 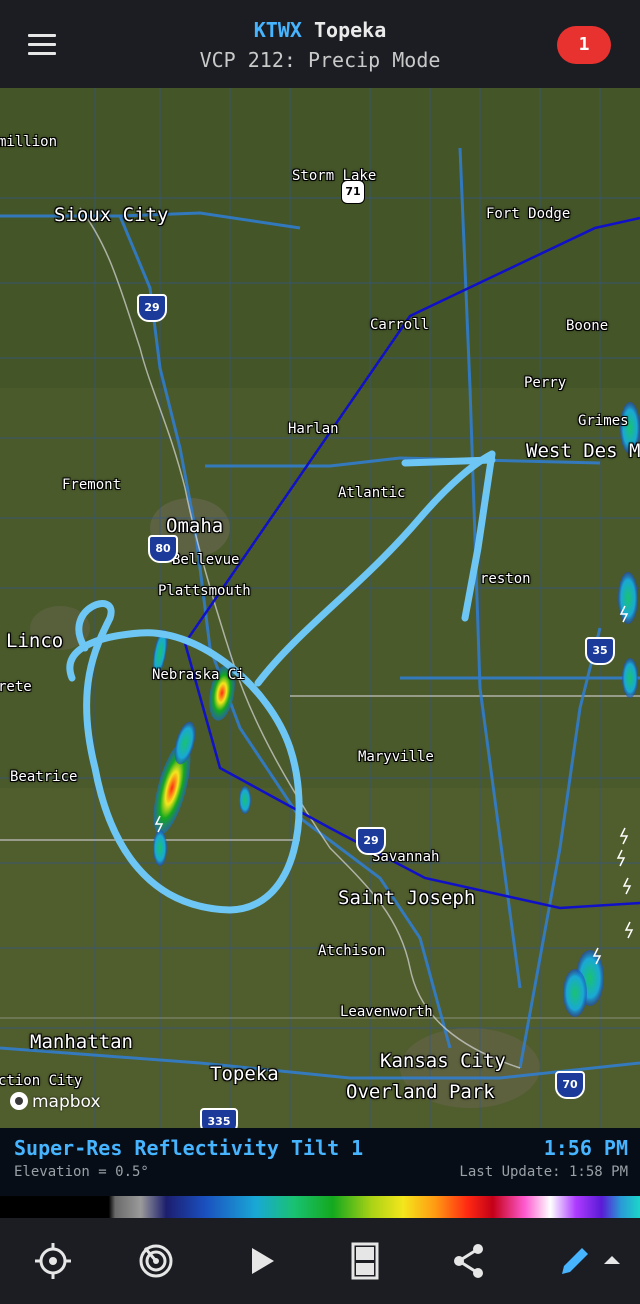 I want to click on alert-count-badge: 1, so click(x=584, y=45).